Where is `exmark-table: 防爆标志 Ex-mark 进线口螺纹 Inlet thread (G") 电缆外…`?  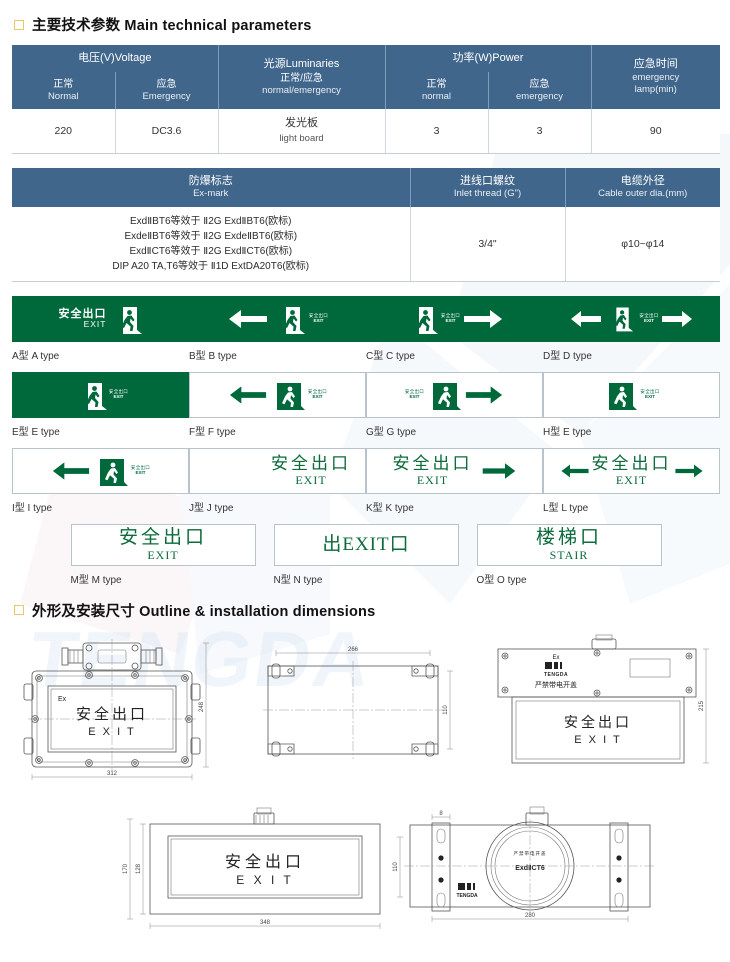
exmark-table: 防爆标志 Ex-mark 进线口螺纹 Inlet thread (G") 电缆外… is located at coordinates (366, 224).